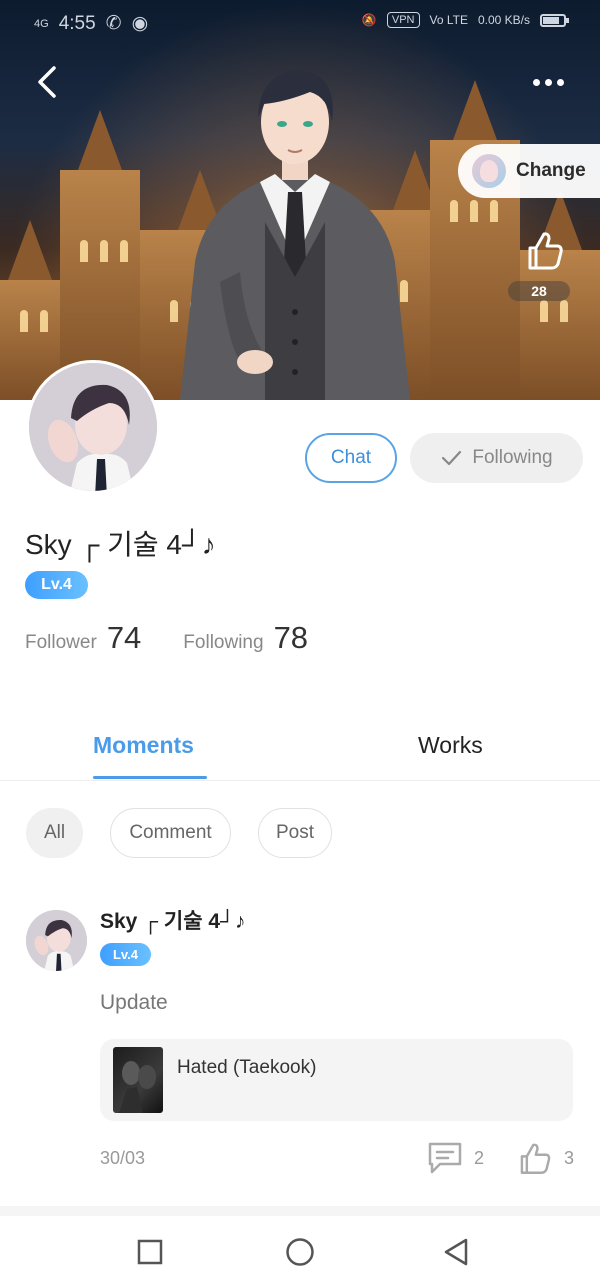 The width and height of the screenshot is (600, 1287). I want to click on filter-comment: Comment, so click(170, 833).